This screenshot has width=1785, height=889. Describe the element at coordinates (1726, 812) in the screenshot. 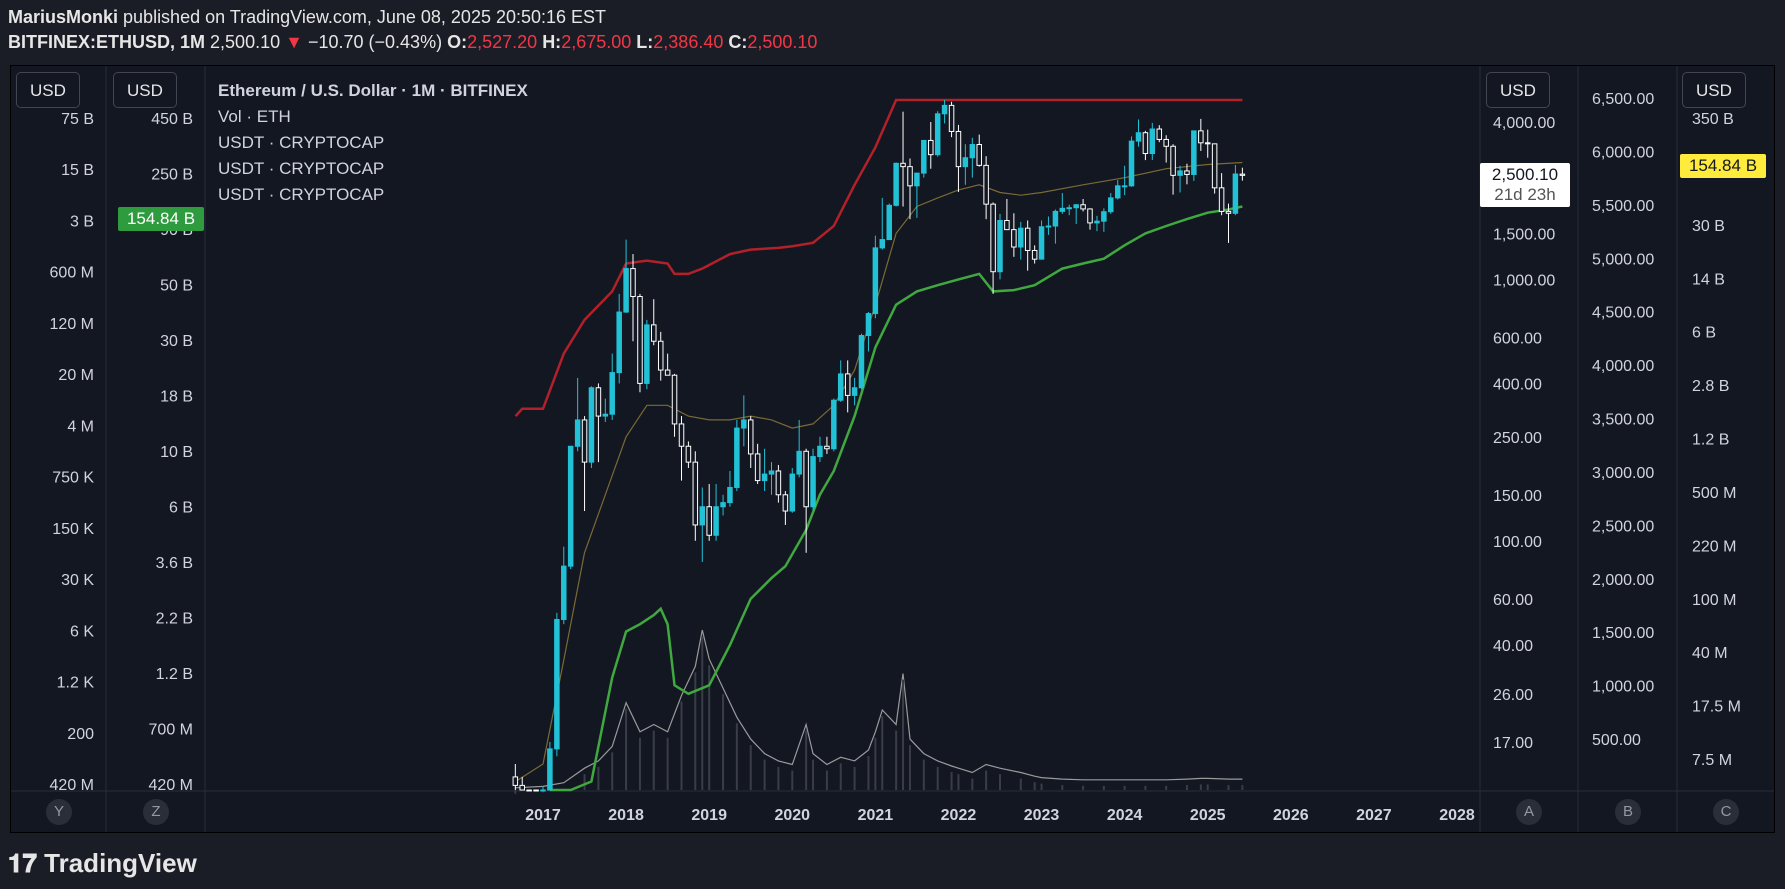

I see `scale-button-c: C` at that location.